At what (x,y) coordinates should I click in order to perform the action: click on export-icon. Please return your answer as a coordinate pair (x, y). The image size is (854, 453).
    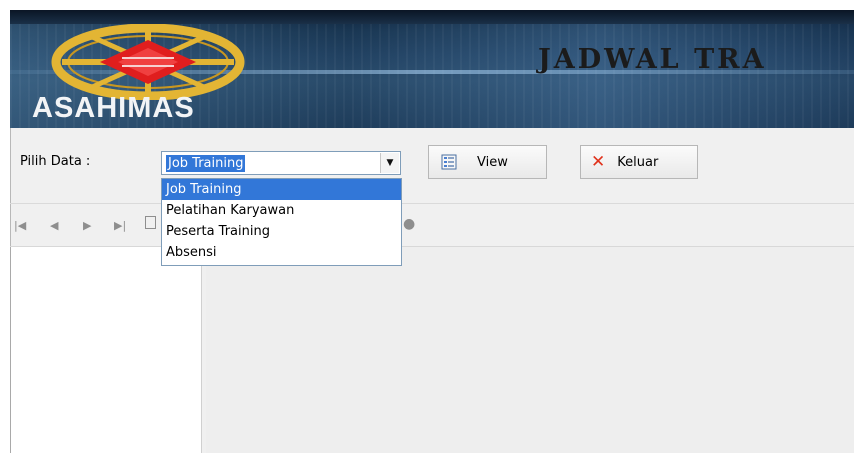
    Looking at the image, I should click on (150, 222).